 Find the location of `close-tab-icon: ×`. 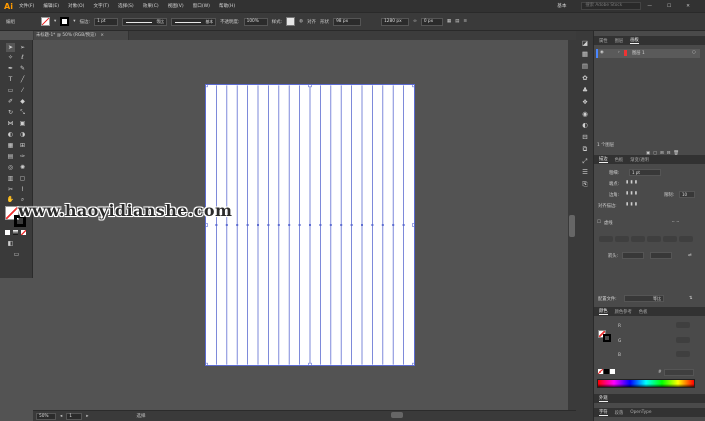

close-tab-icon: × is located at coordinates (102, 35).